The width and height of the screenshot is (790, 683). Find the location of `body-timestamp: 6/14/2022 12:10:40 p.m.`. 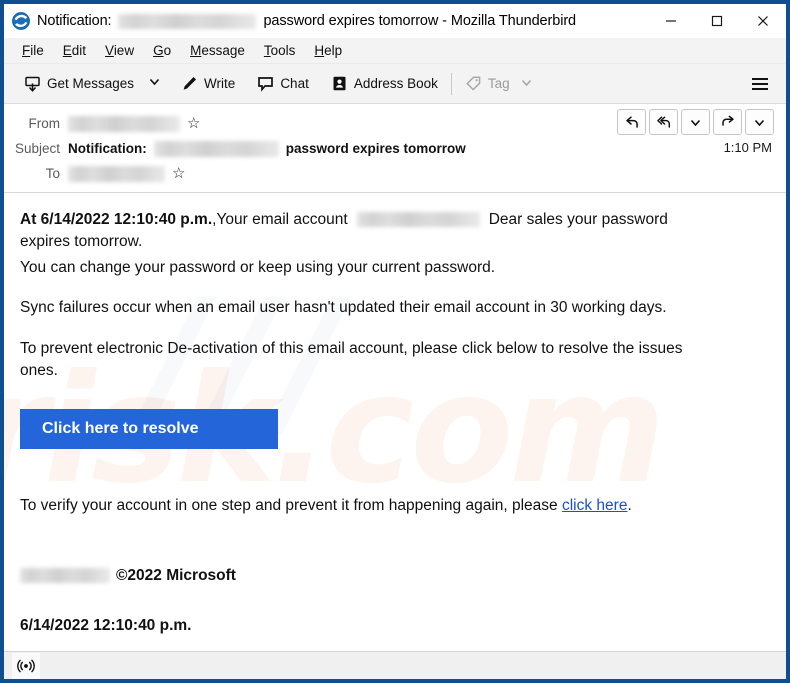

body-timestamp: 6/14/2022 12:10:40 p.m. is located at coordinates (106, 625).